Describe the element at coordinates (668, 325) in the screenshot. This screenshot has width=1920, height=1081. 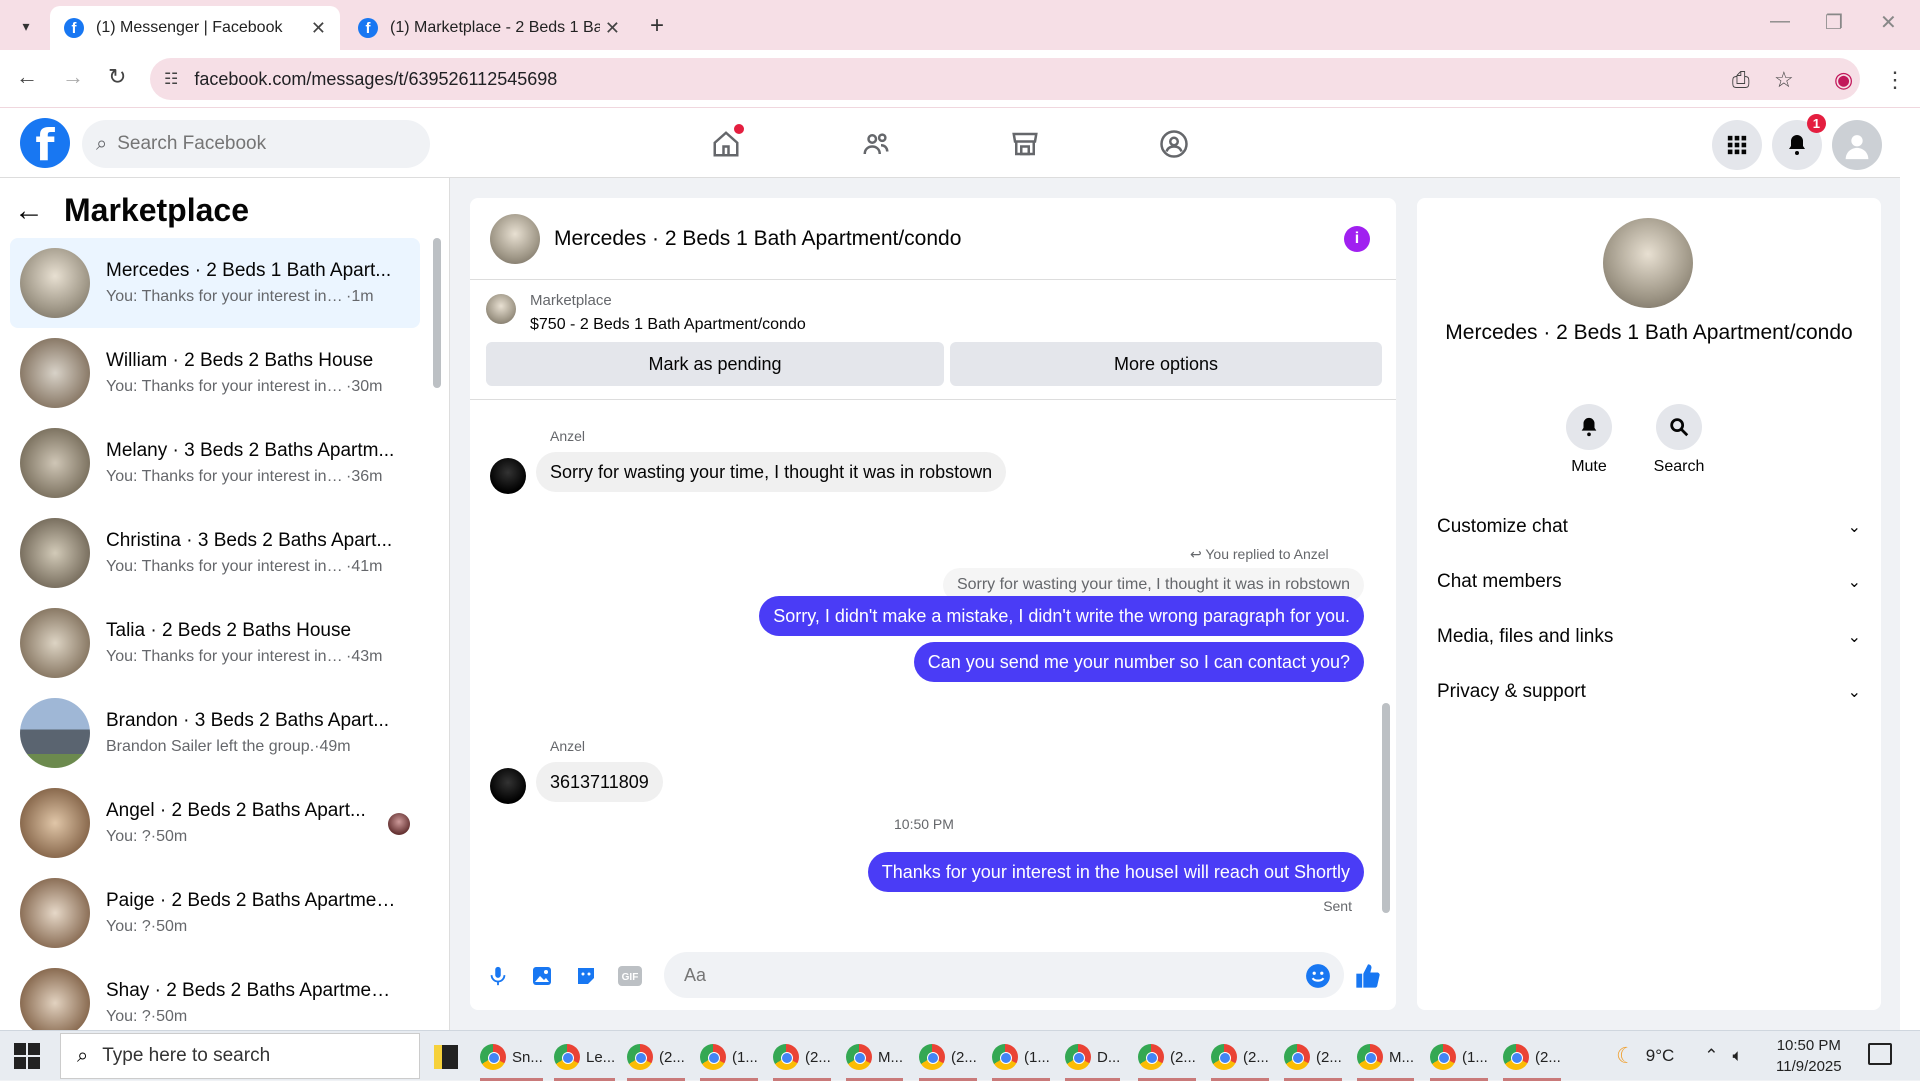
I see `listing-title: $750 - 2 Beds 1 Bath Apartment/condo` at that location.